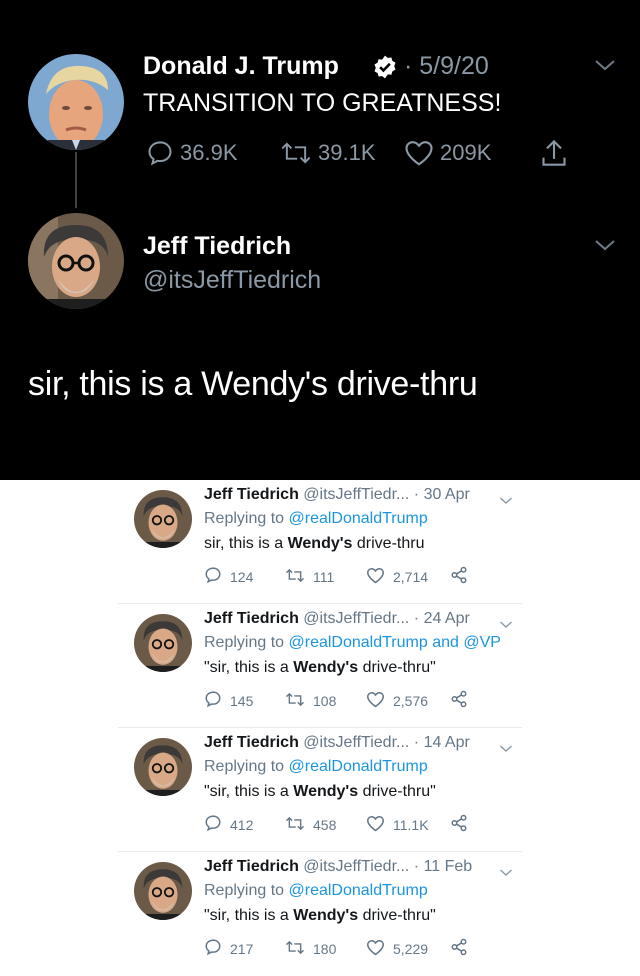 This screenshot has width=640, height=976. I want to click on like-button: 209K, so click(447, 153).